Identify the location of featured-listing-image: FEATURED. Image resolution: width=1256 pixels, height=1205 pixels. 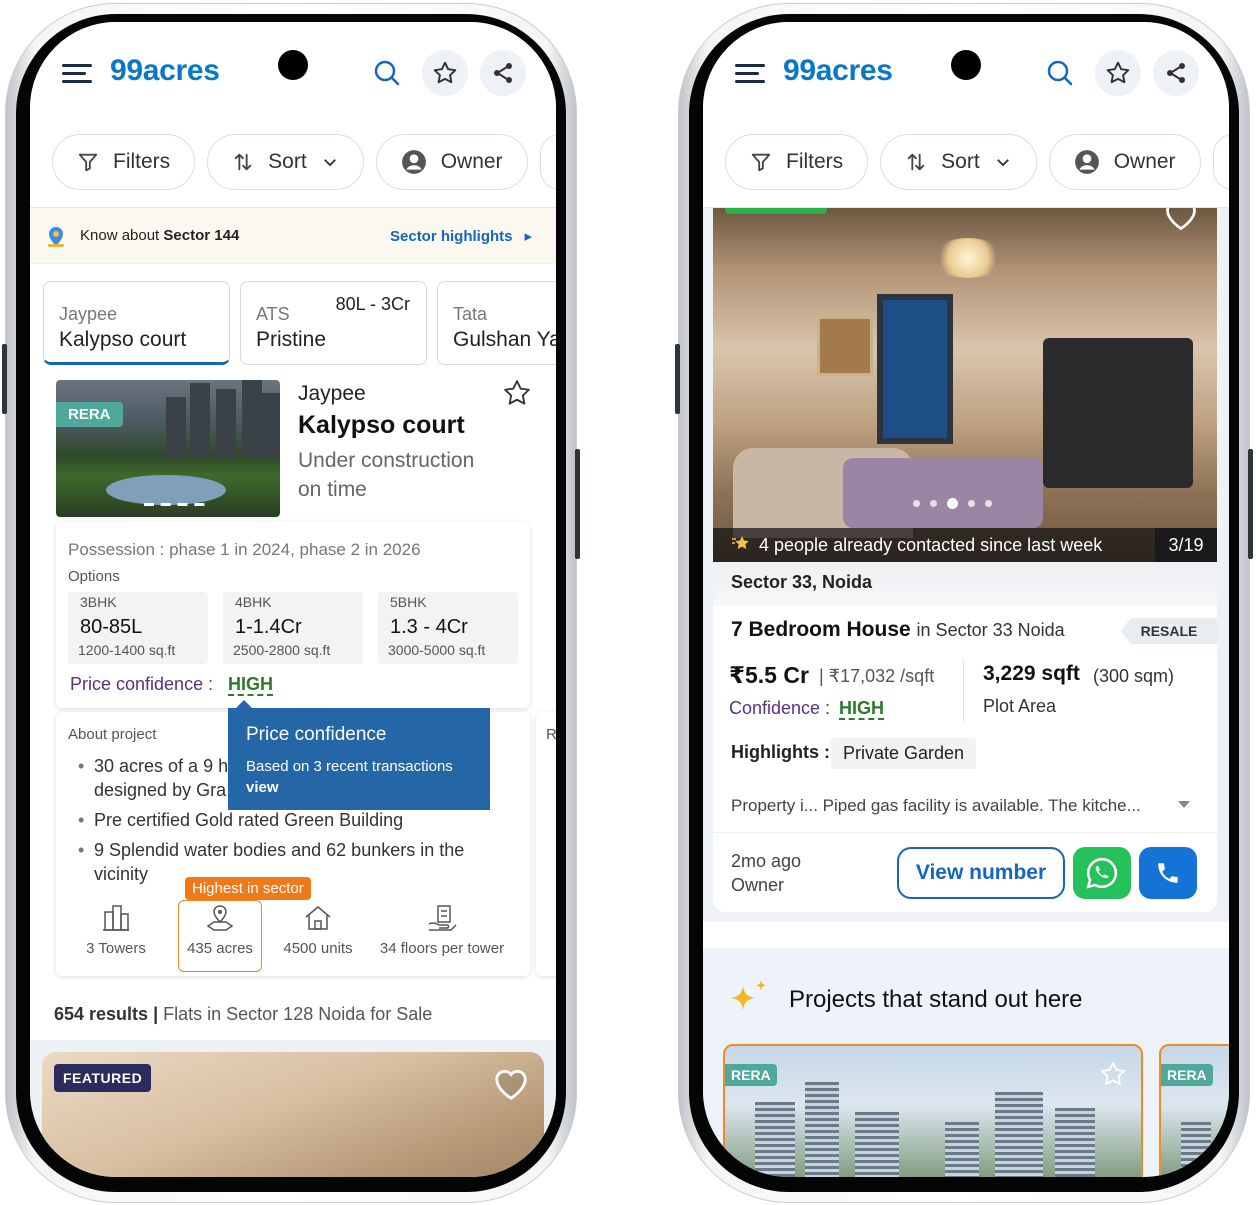
(293, 1114).